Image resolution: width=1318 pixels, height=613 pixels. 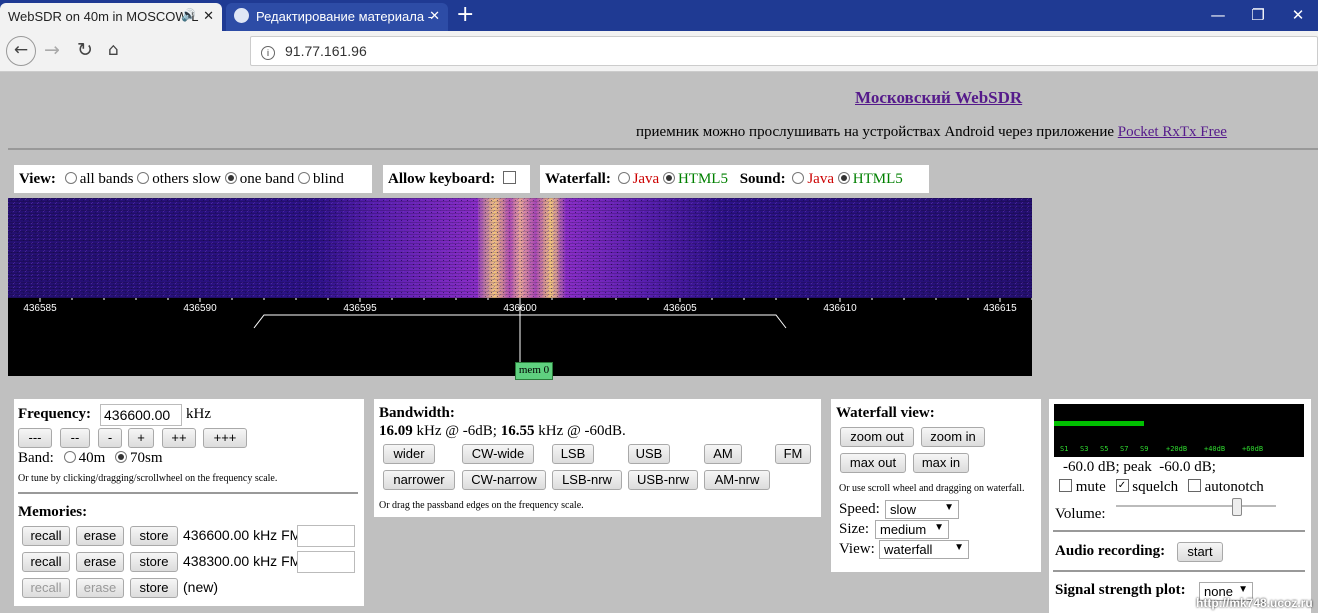 What do you see at coordinates (1196, 507) in the screenshot?
I see `volume-slider` at bounding box center [1196, 507].